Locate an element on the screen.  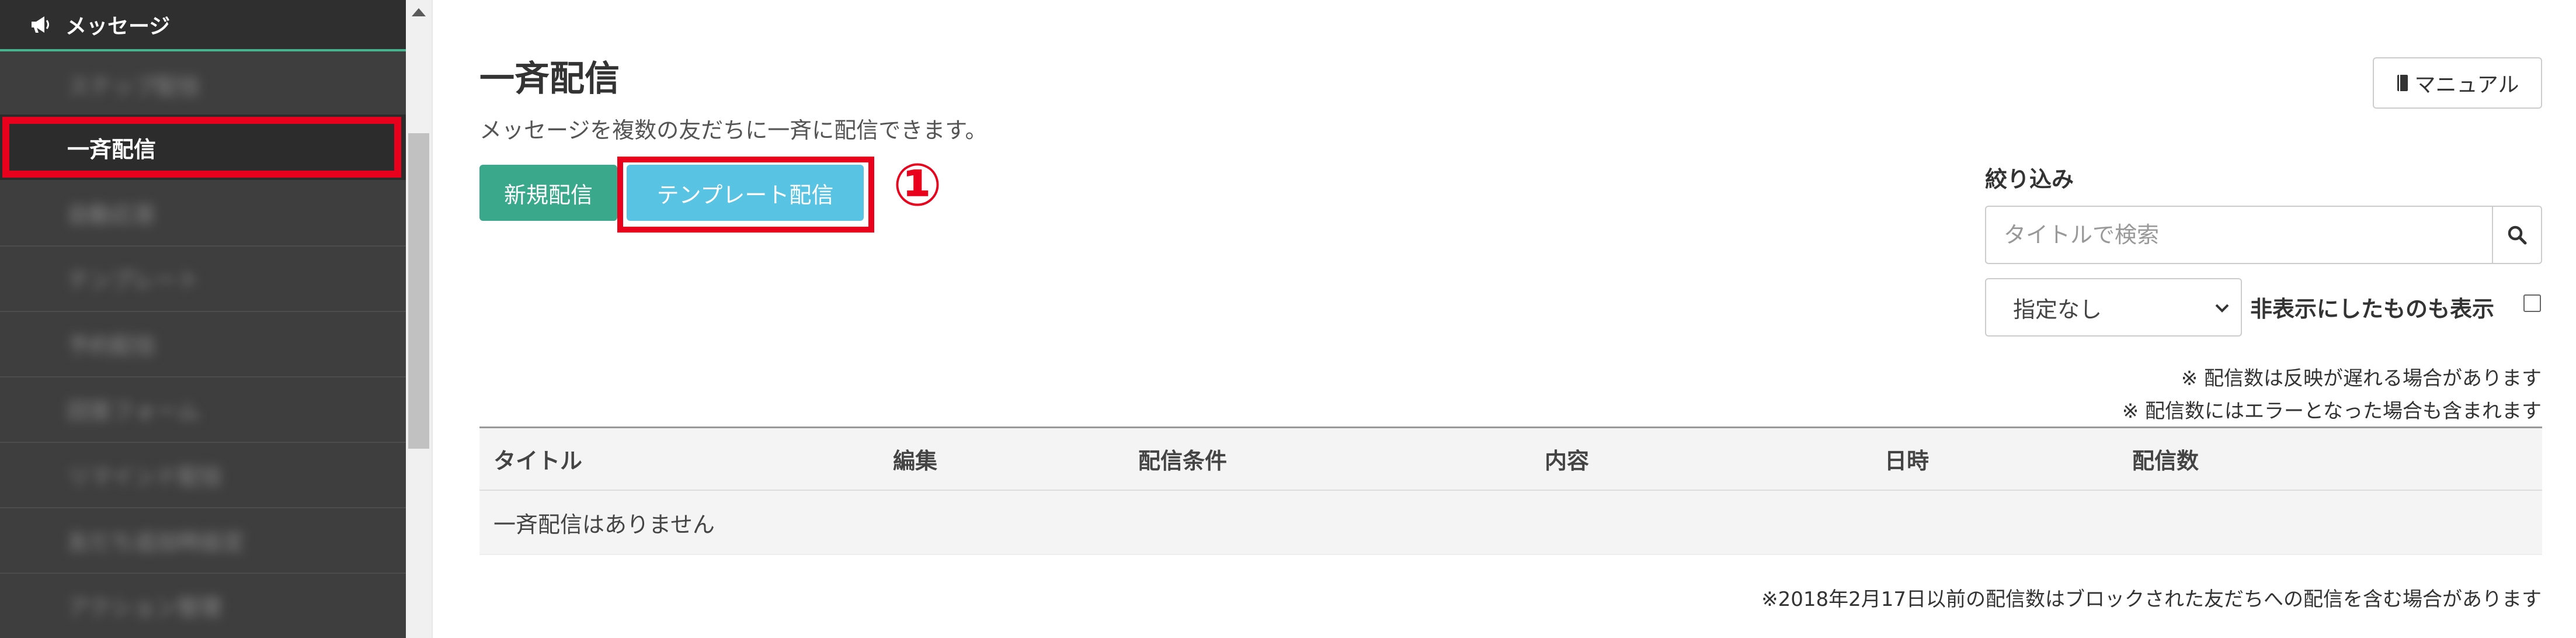
sidebar-item-action: アクション管理 is located at coordinates (203, 605).